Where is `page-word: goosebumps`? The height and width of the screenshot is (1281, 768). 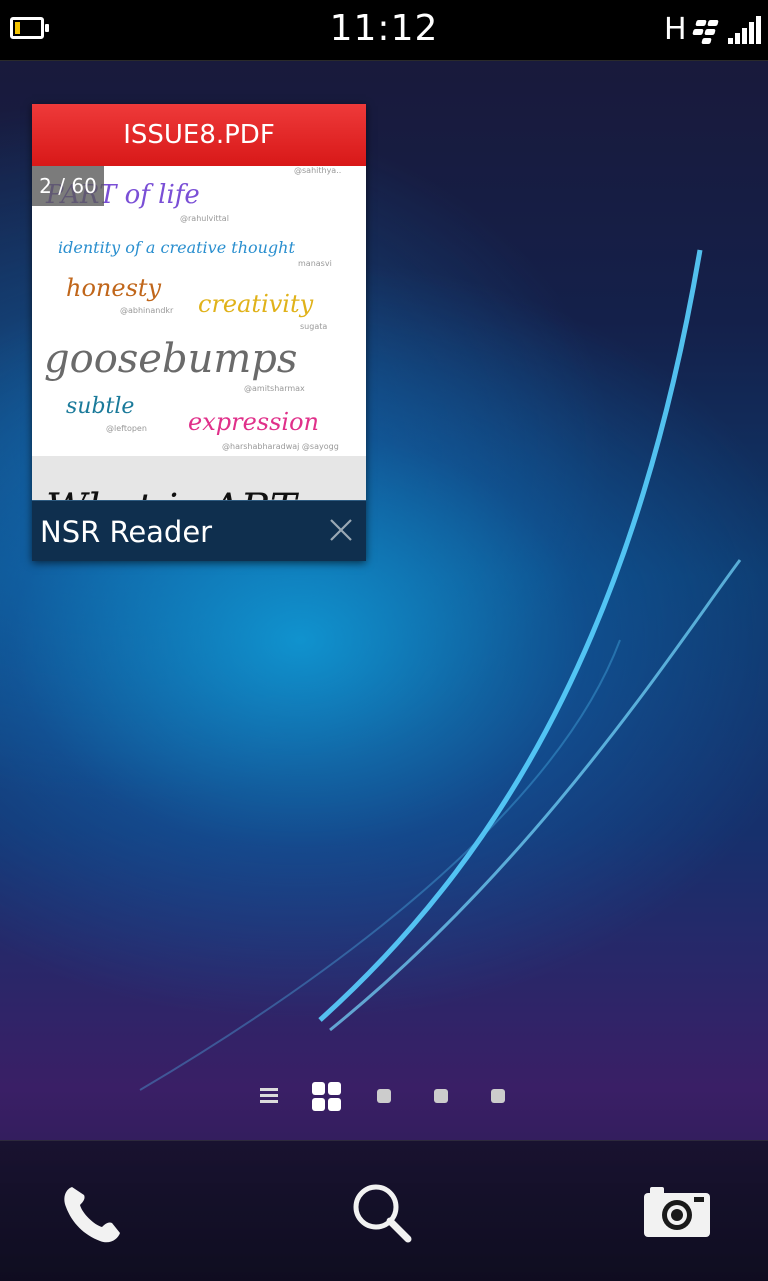 page-word: goosebumps is located at coordinates (171, 359).